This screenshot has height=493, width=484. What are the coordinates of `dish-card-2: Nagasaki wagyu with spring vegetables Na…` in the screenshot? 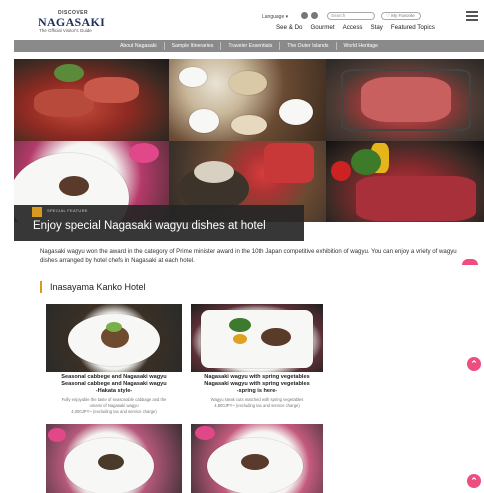 It's located at (257, 359).